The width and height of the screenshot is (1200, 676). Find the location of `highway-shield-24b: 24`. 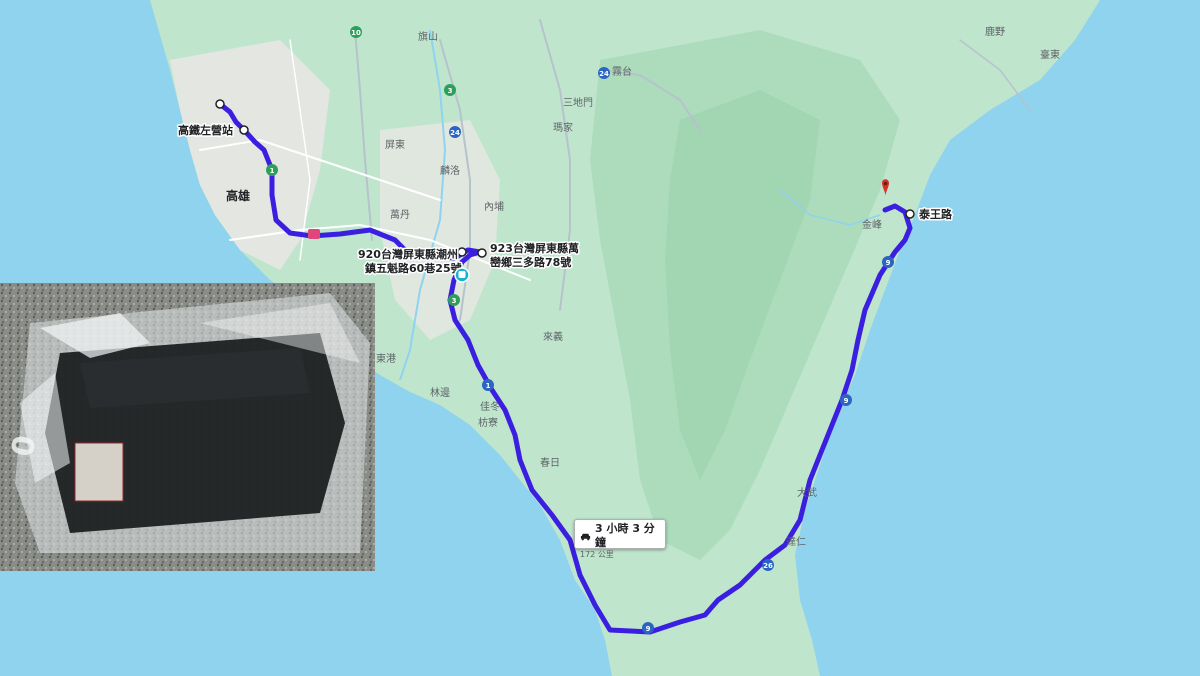

highway-shield-24b: 24 is located at coordinates (604, 73).